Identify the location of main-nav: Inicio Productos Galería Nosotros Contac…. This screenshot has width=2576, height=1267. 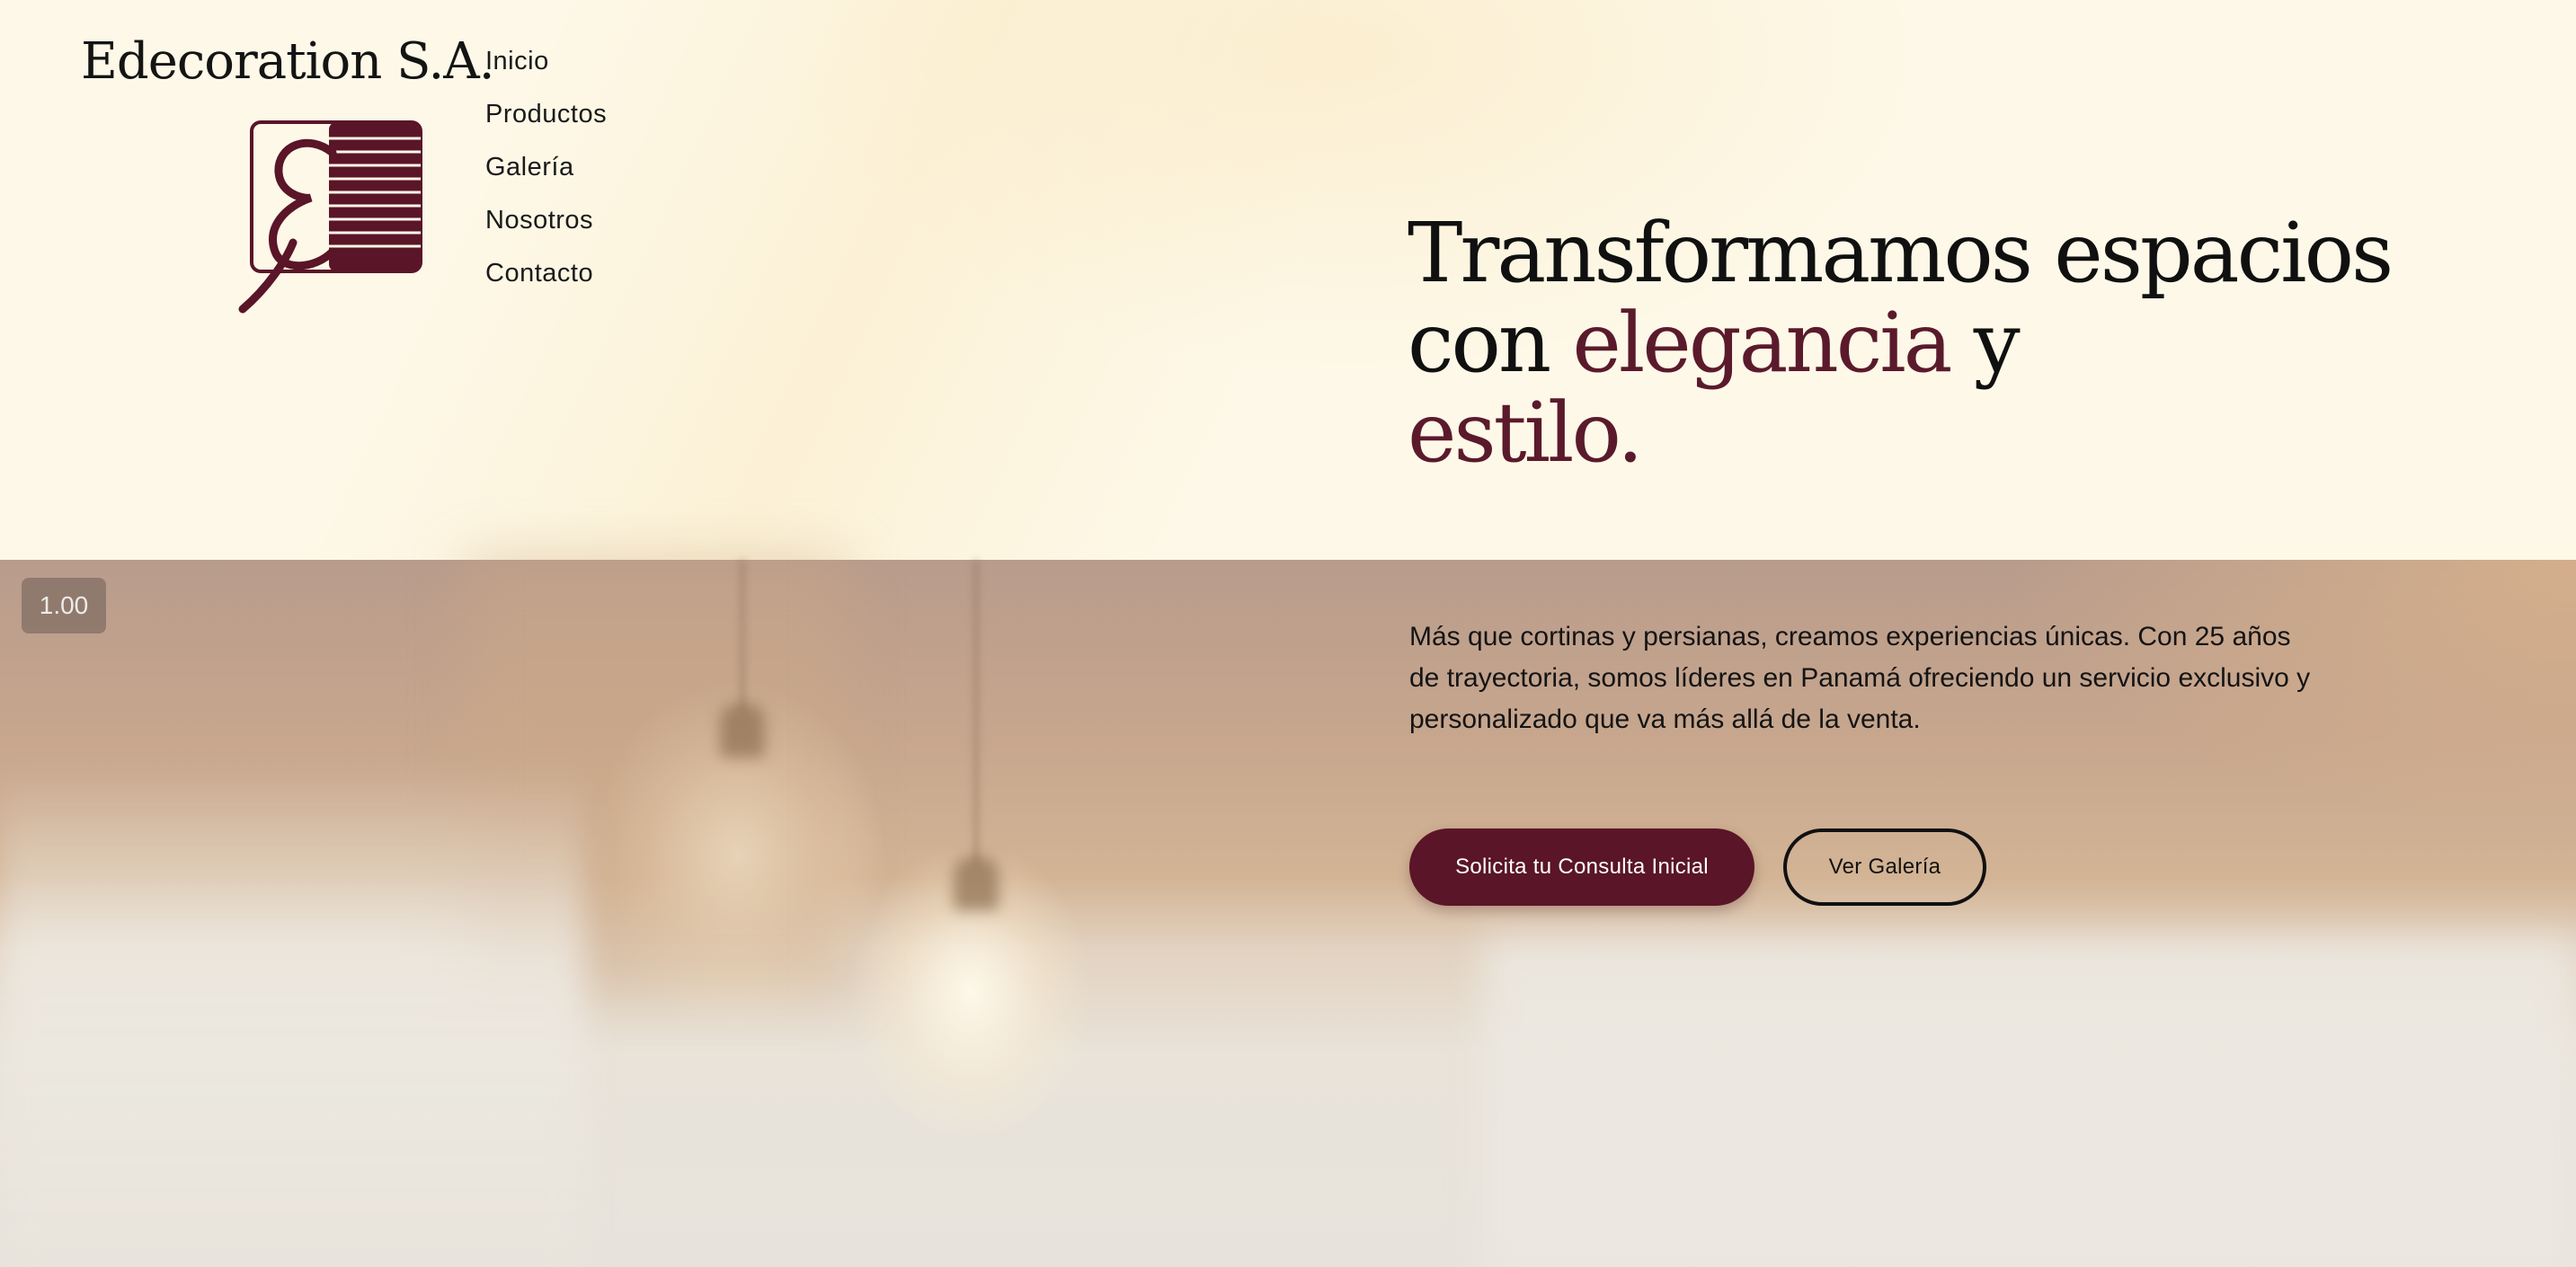
(546, 175).